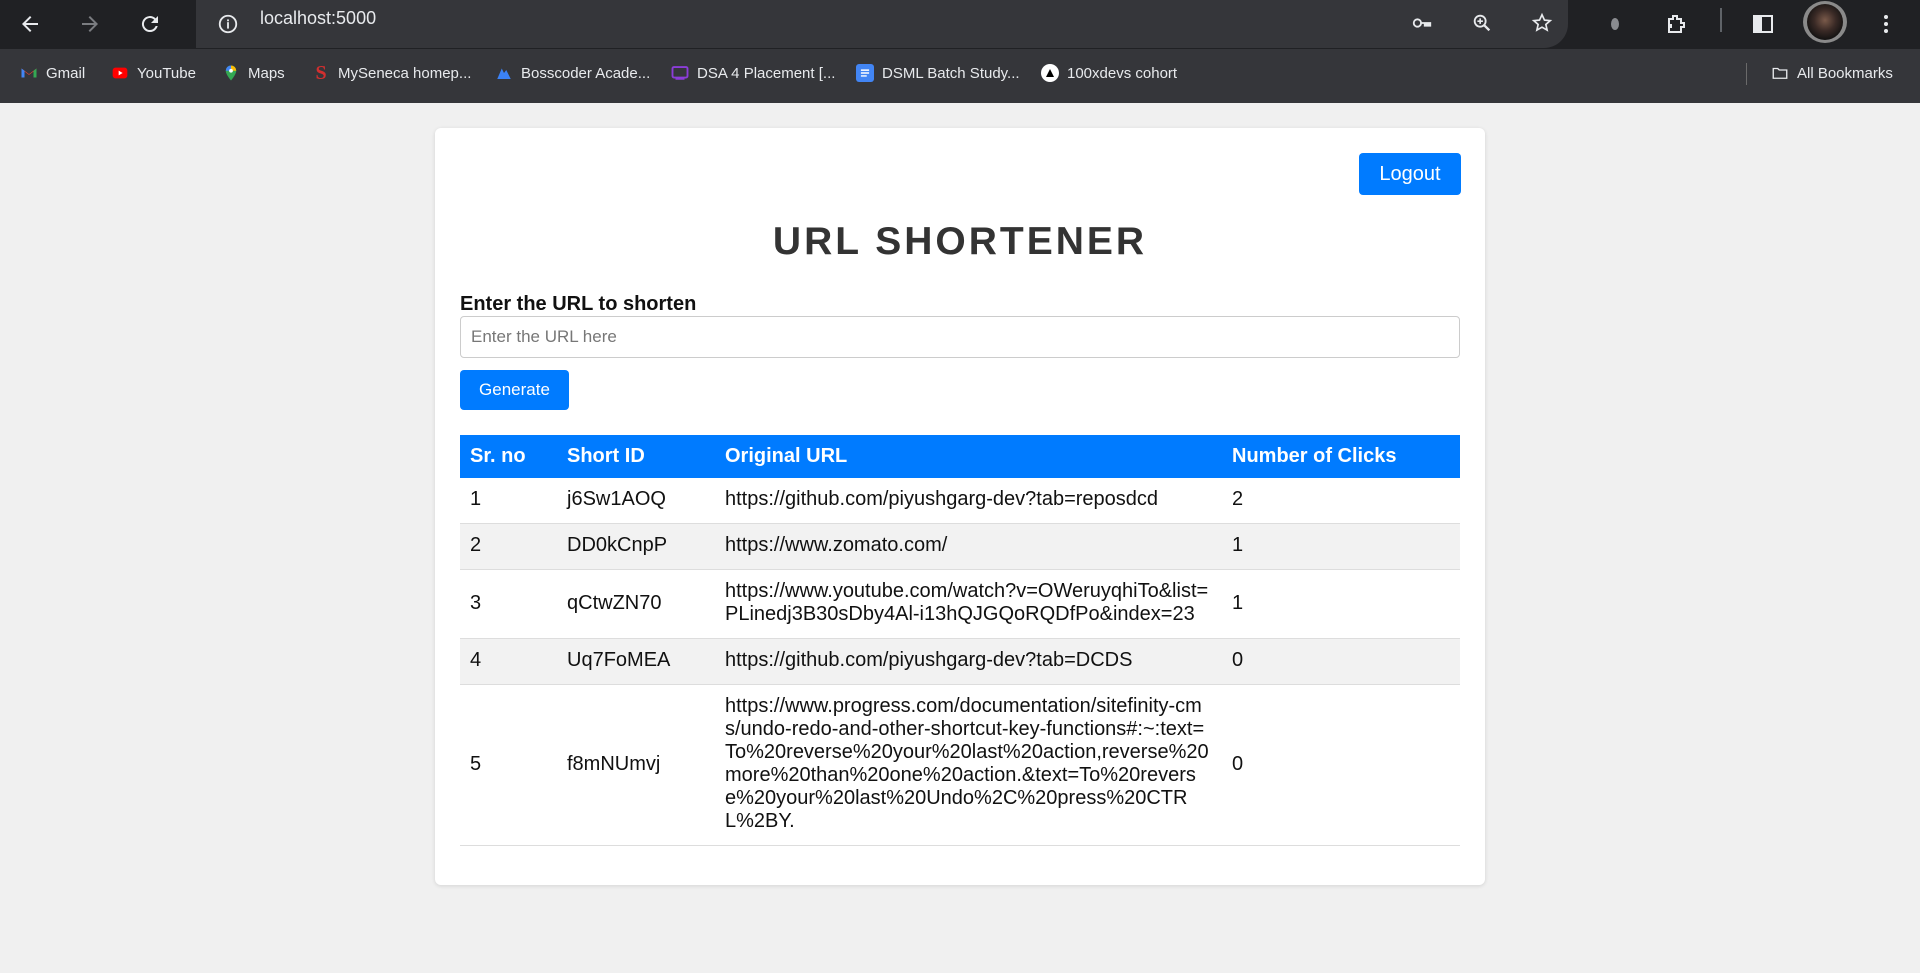 The image size is (1920, 973). What do you see at coordinates (1542, 23) in the screenshot?
I see `bookmark-star-icon` at bounding box center [1542, 23].